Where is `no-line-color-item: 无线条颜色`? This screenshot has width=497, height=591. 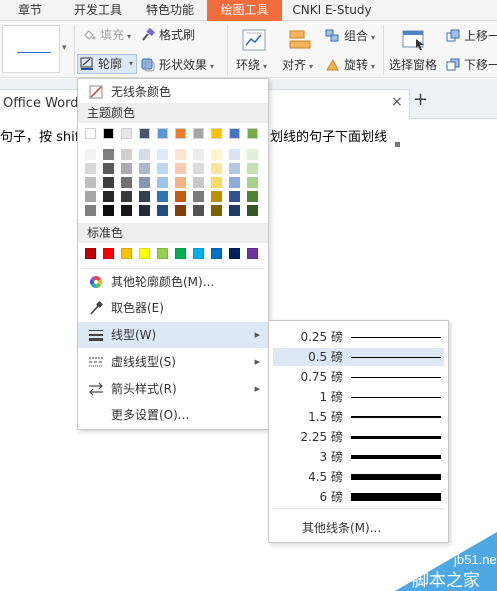
no-line-color-item: 无线条颜色 is located at coordinates (173, 92).